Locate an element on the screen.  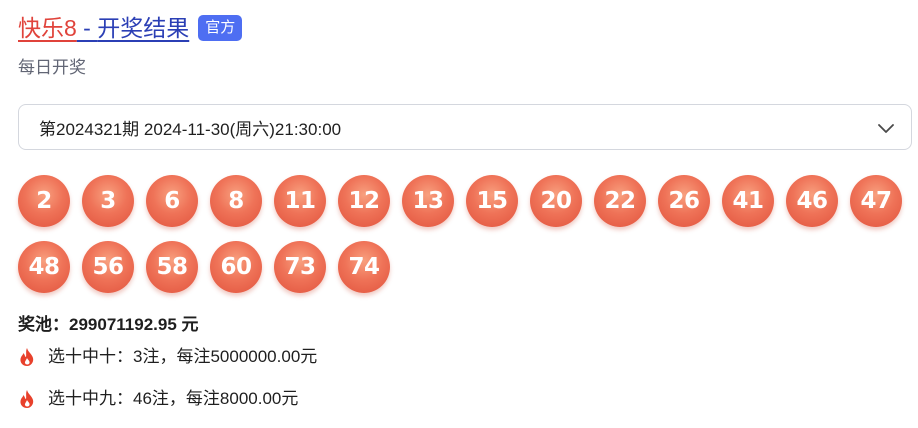
official-badge: 官方 is located at coordinates (220, 28).